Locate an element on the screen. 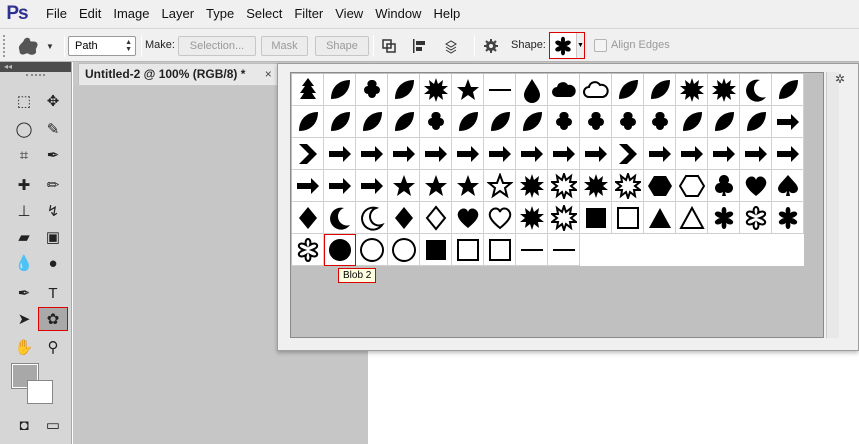 Image resolution: width=859 pixels, height=444 pixels. toolbox-collapse: ◂◂ is located at coordinates (35, 67).